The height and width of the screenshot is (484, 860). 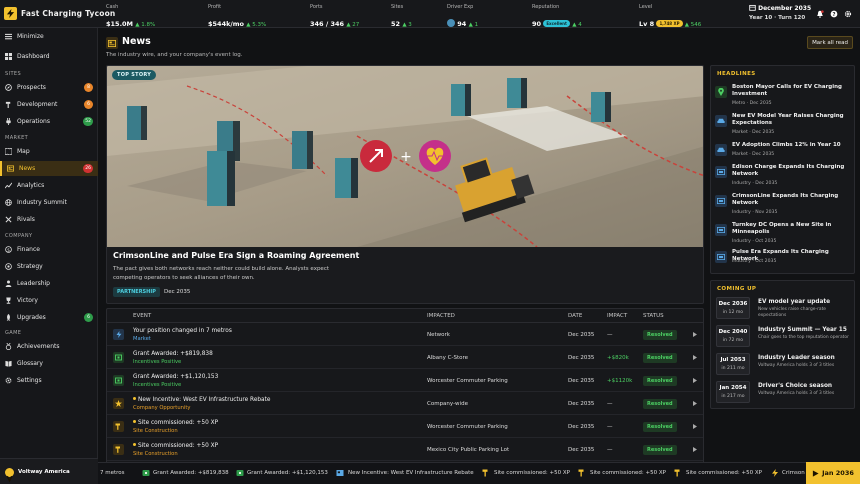 What do you see at coordinates (8, 283) in the screenshot?
I see `person-icon` at bounding box center [8, 283].